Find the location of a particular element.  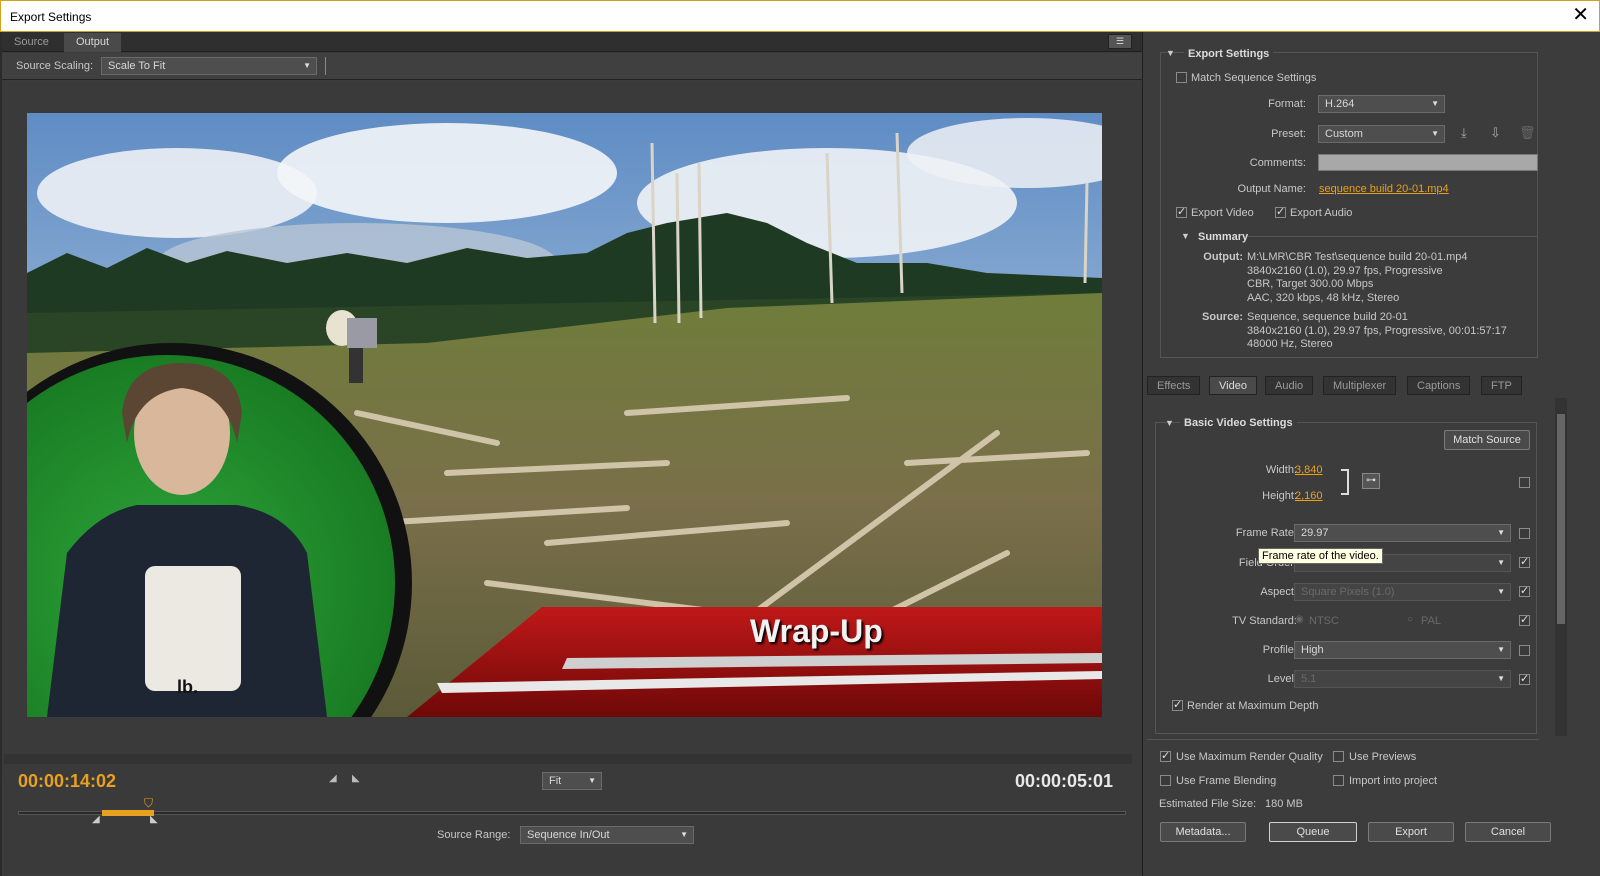

tv-standard-label: TV Standard: is located at coordinates (1264, 621).